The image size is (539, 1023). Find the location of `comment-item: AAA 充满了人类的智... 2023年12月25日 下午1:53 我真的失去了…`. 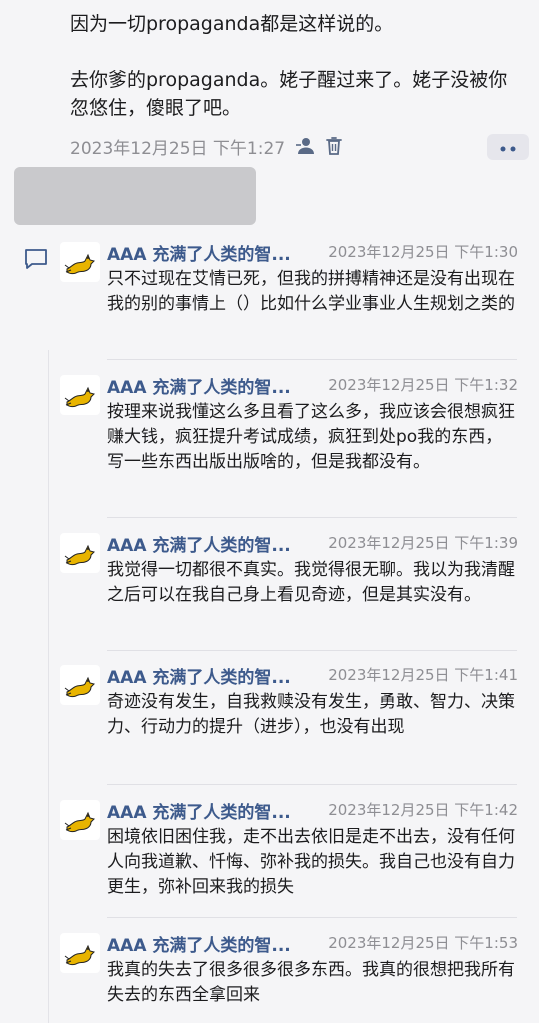

comment-item: AAA 充满了人类的智... 2023年12月25日 下午1:53 我真的失去了… is located at coordinates (290, 976).